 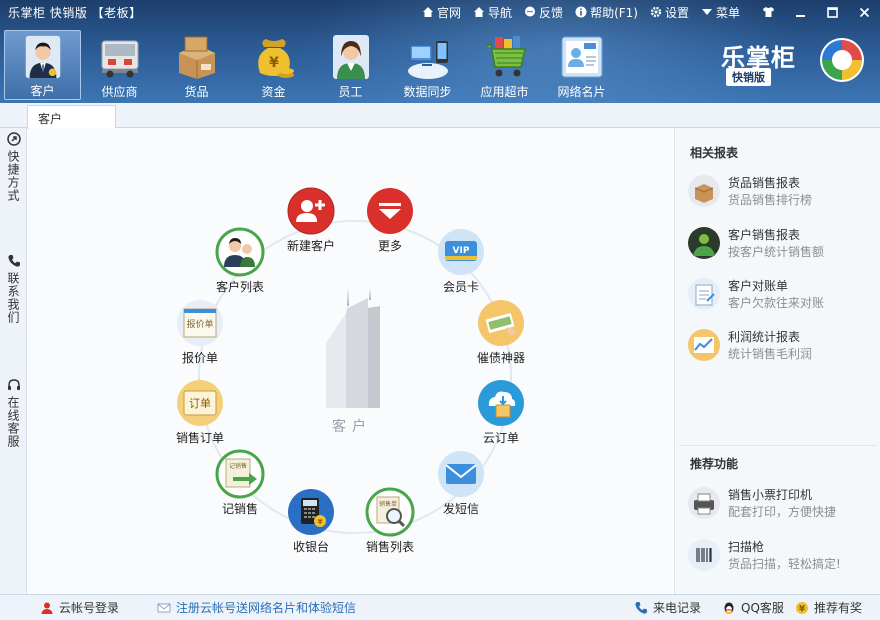 What do you see at coordinates (311, 220) in the screenshot?
I see `add-customer-button: 新建客户` at bounding box center [311, 220].